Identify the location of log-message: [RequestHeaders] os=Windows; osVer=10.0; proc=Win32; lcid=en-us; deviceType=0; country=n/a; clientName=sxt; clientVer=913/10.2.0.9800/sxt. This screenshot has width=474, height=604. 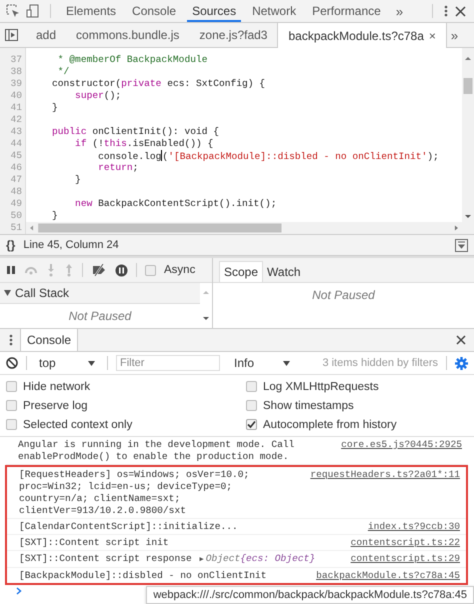
(134, 493).